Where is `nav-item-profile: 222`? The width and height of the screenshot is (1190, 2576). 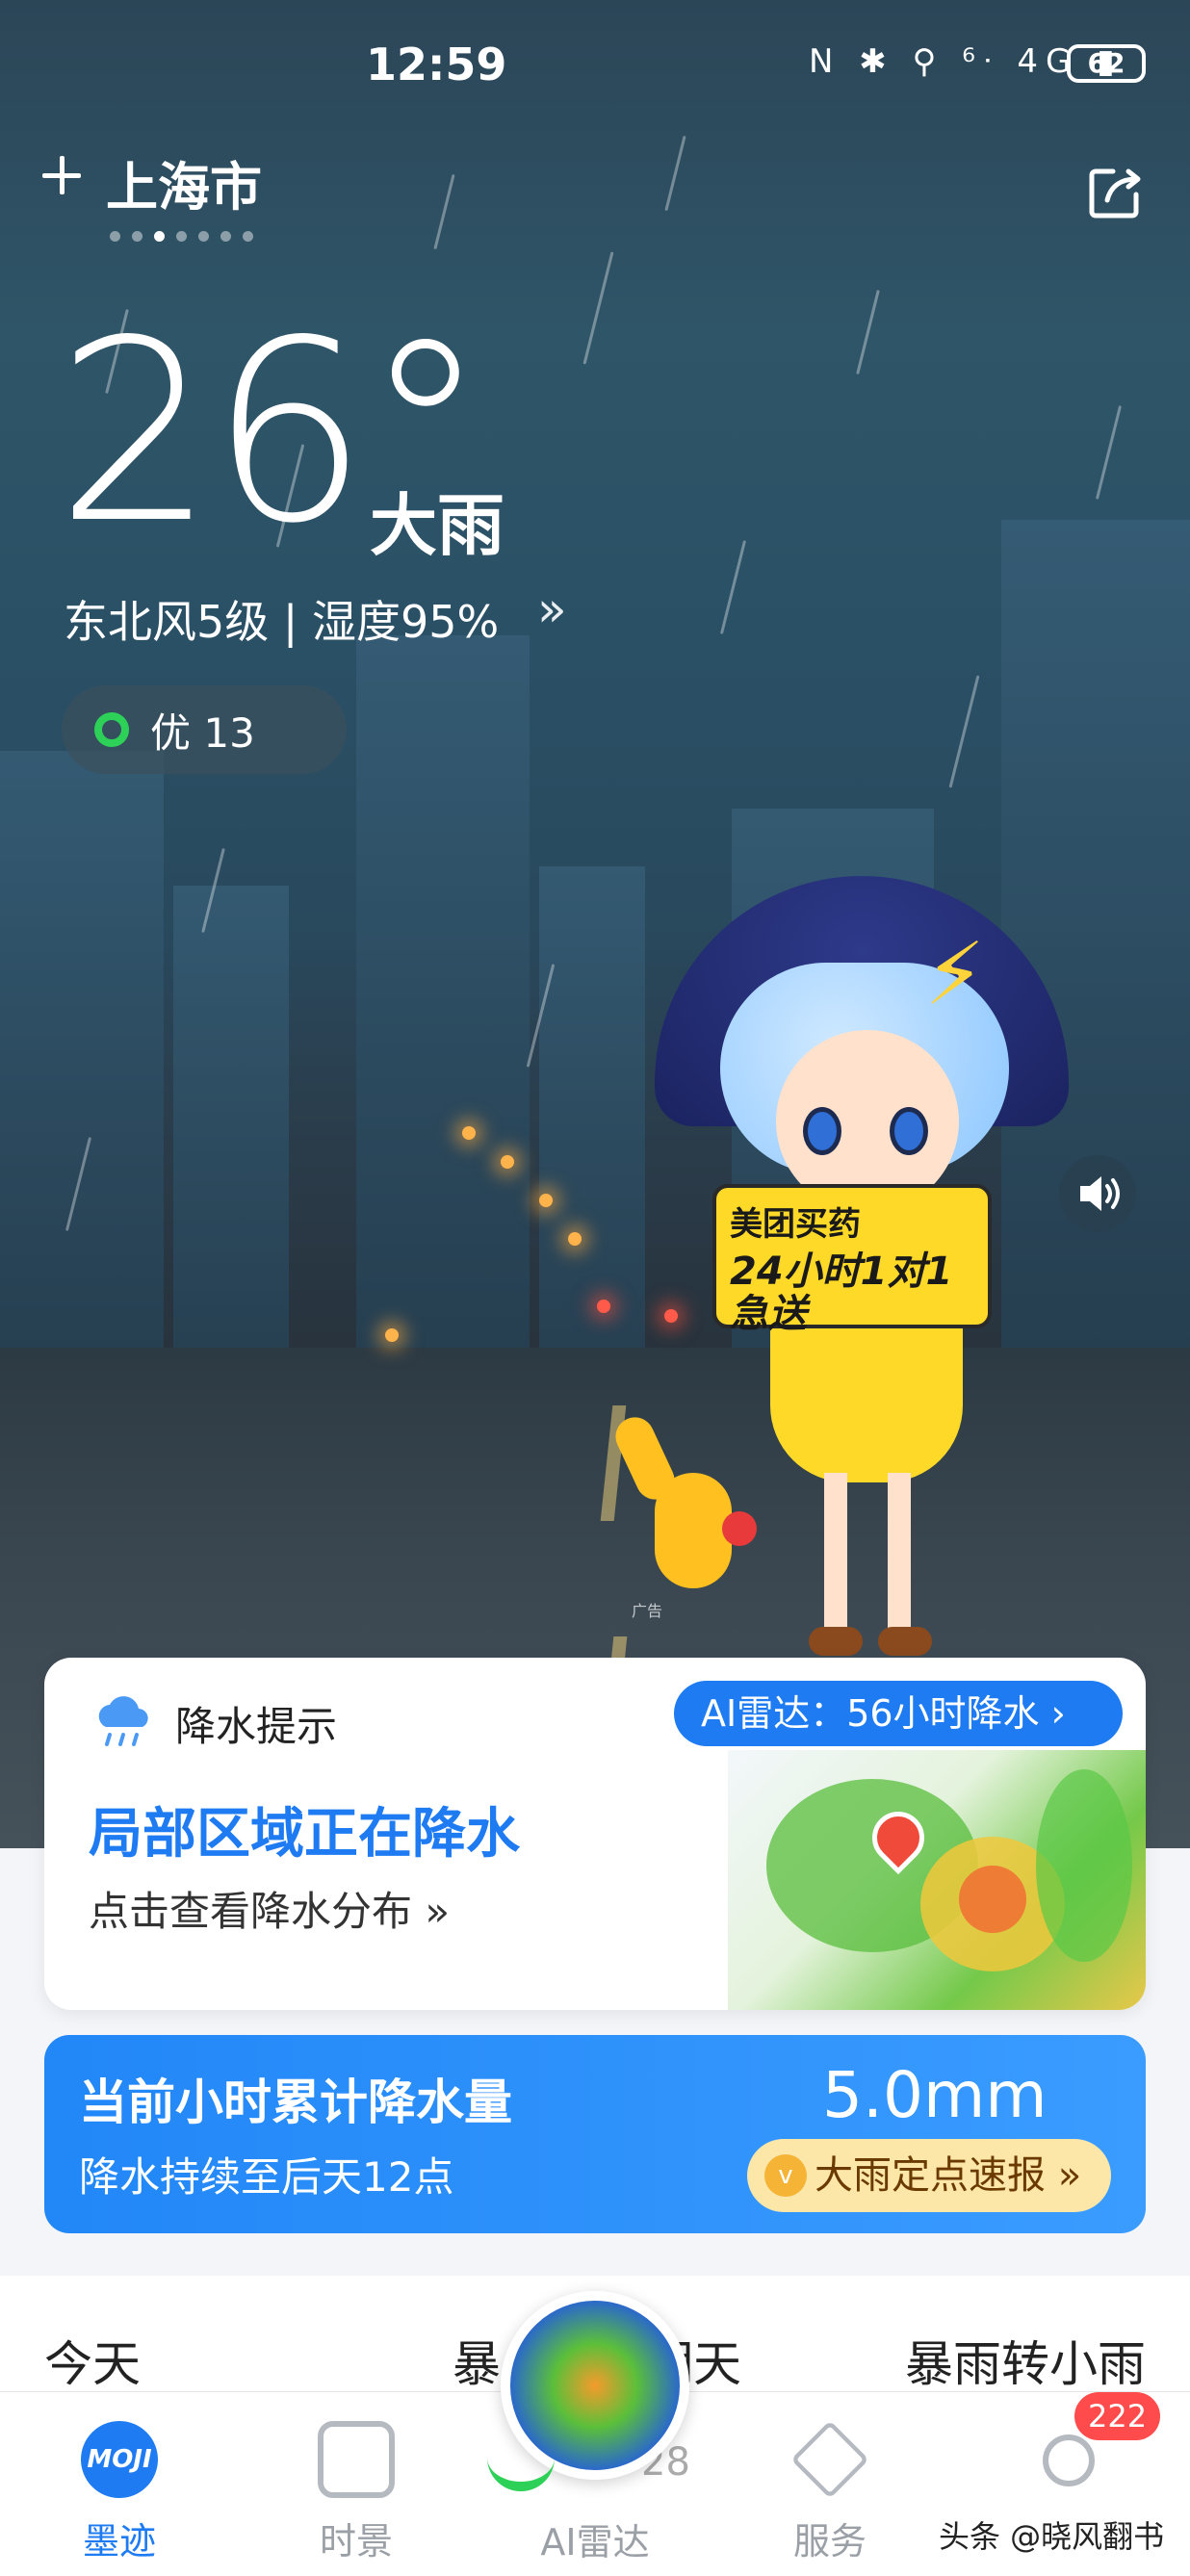
nav-item-profile: 222 is located at coordinates (1072, 2439).